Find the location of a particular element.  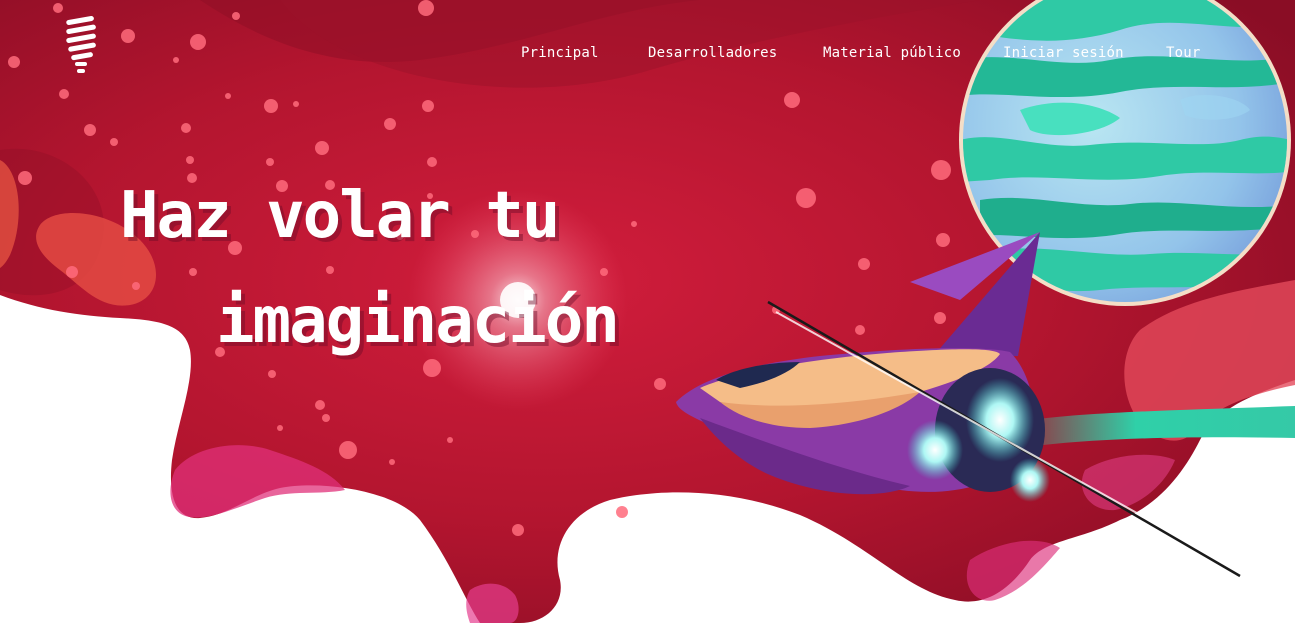

nav-link-tour: Tour is located at coordinates (1183, 53).